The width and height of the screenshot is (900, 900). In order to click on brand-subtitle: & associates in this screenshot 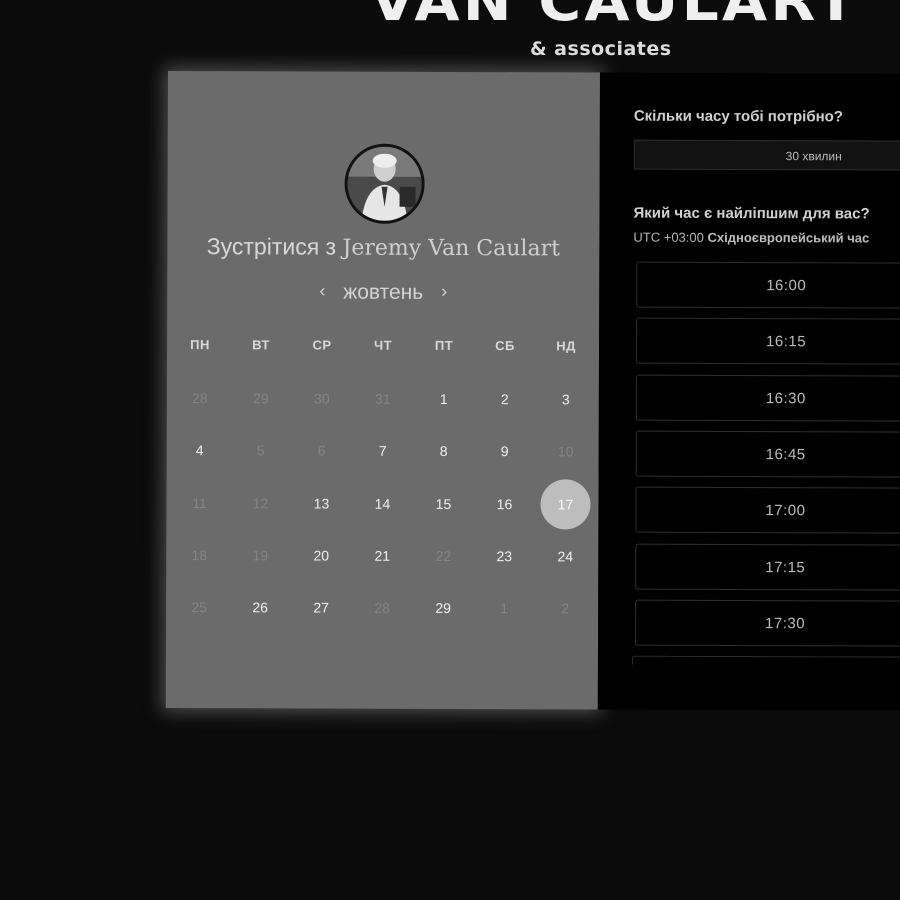, I will do `click(601, 49)`.